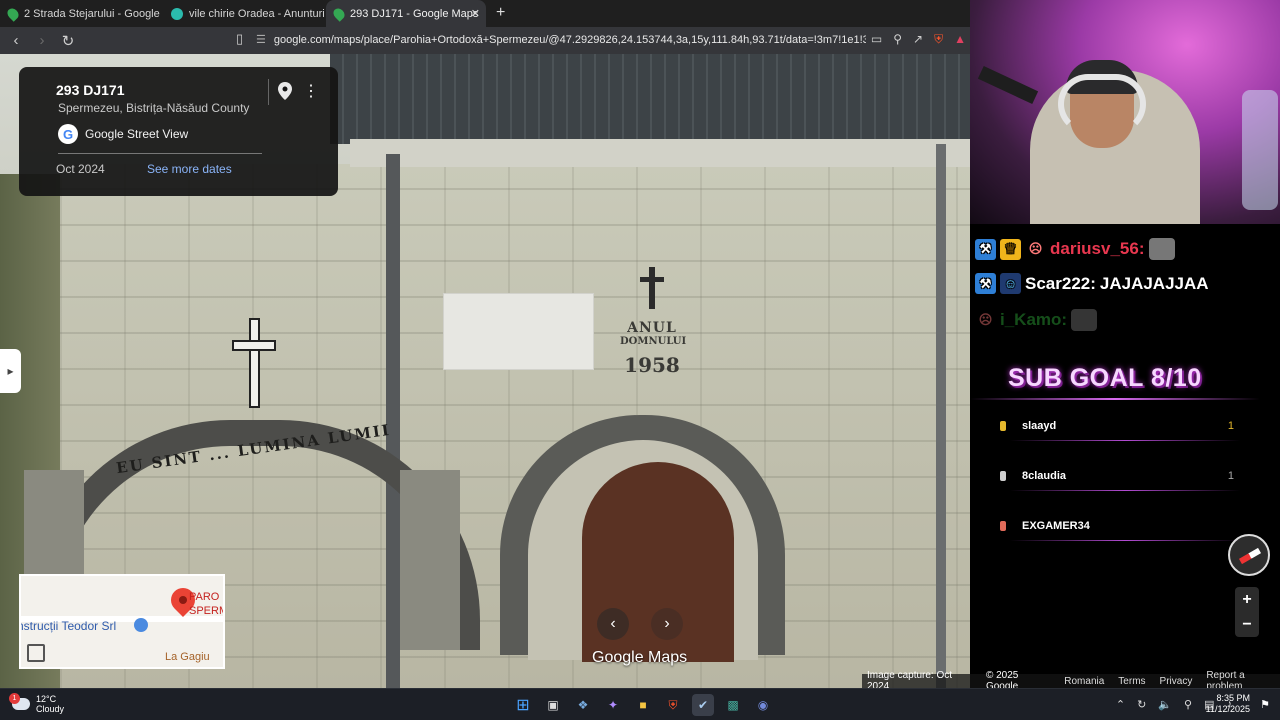  I want to click on chat-message: ⚒ ☺ Scar222: JAJAJAJJAA, so click(1092, 283).